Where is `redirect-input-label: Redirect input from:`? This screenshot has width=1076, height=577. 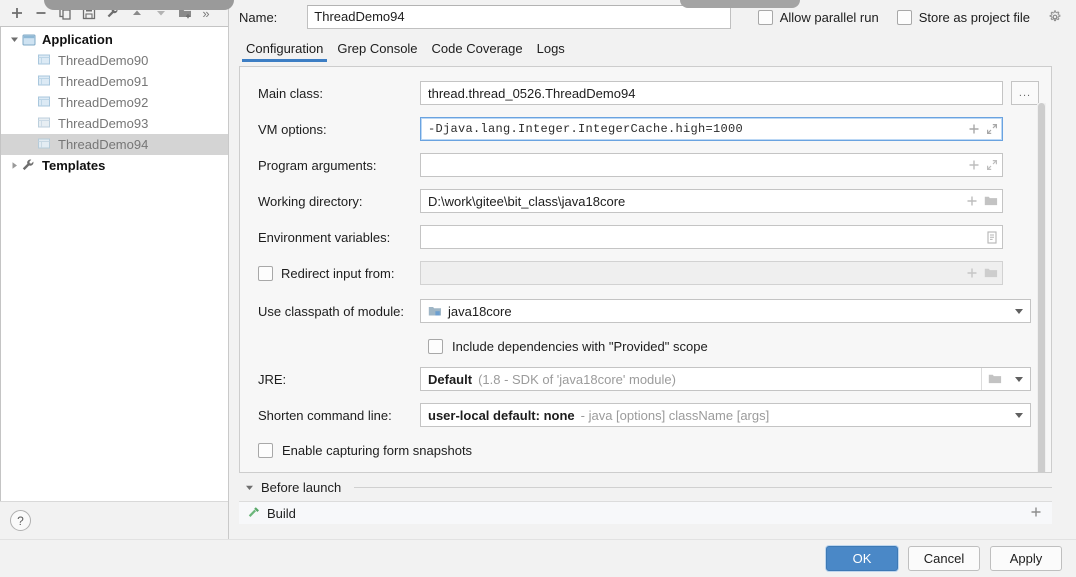 redirect-input-label: Redirect input from: is located at coordinates (338, 273).